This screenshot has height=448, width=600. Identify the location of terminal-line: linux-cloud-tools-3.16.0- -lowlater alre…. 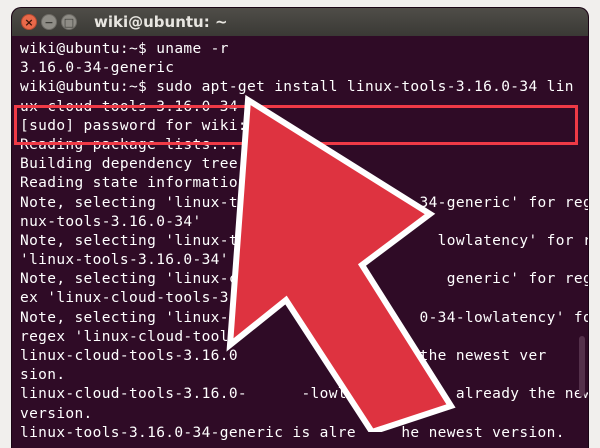
(304, 394).